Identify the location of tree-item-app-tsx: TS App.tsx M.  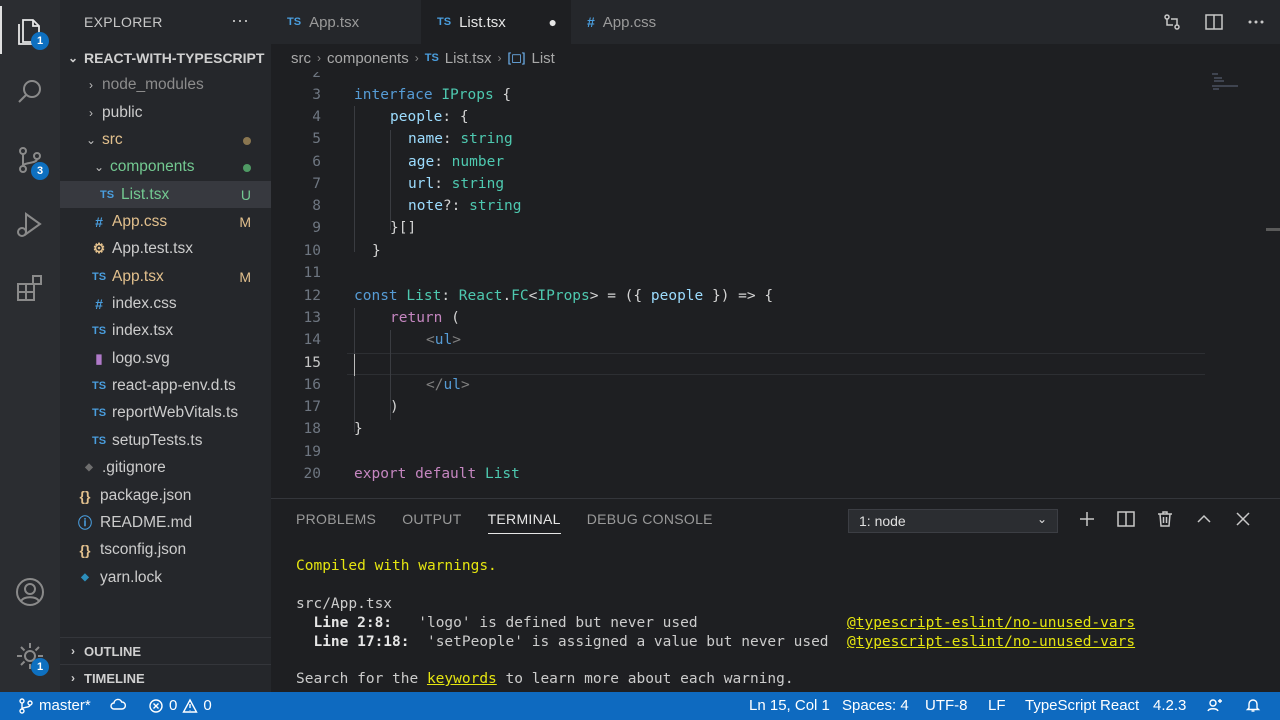
(165, 276).